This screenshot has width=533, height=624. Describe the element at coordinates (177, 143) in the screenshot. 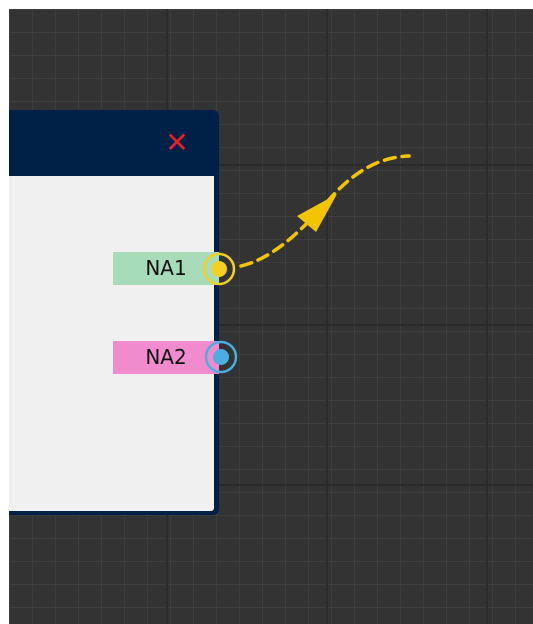

I see `close-icon: ✕` at that location.